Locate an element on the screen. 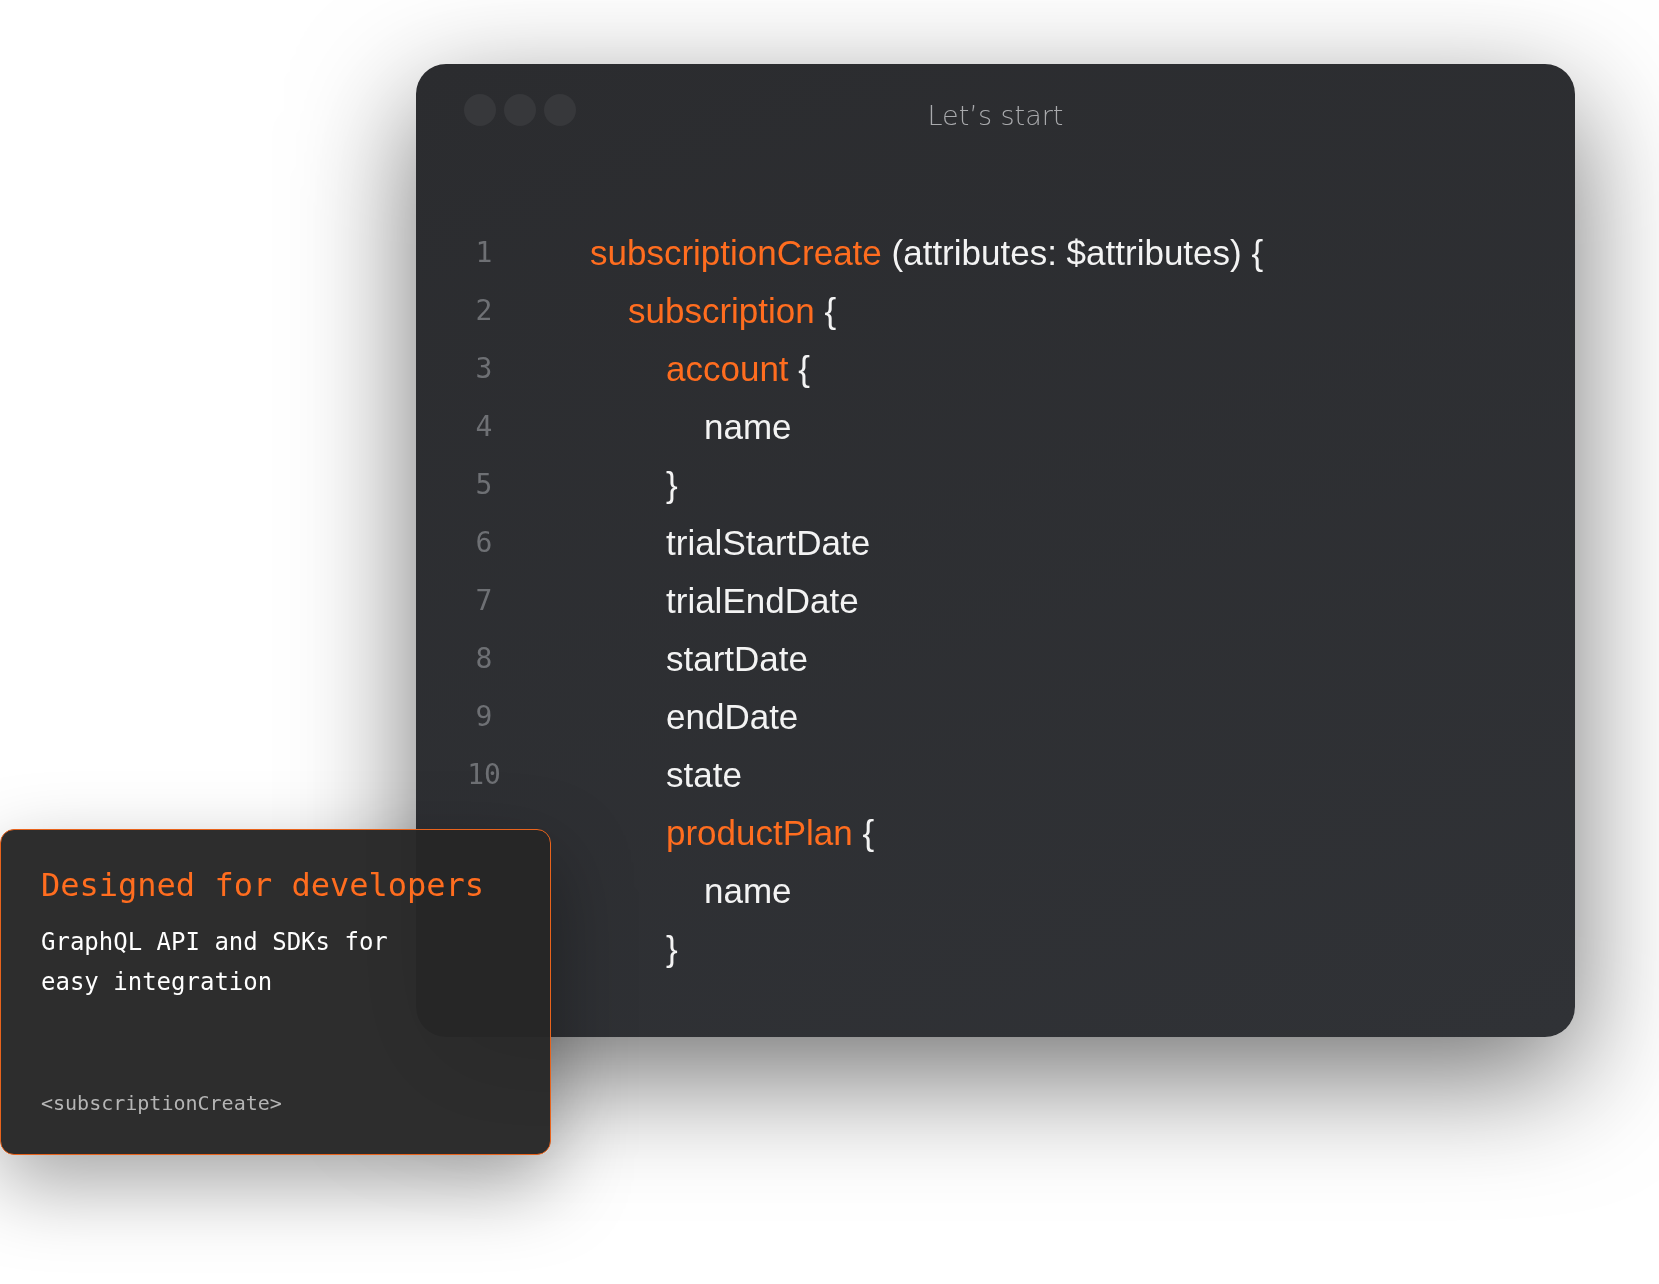  card-text: GraphQL API and SDKs for easy integration is located at coordinates (215, 963).